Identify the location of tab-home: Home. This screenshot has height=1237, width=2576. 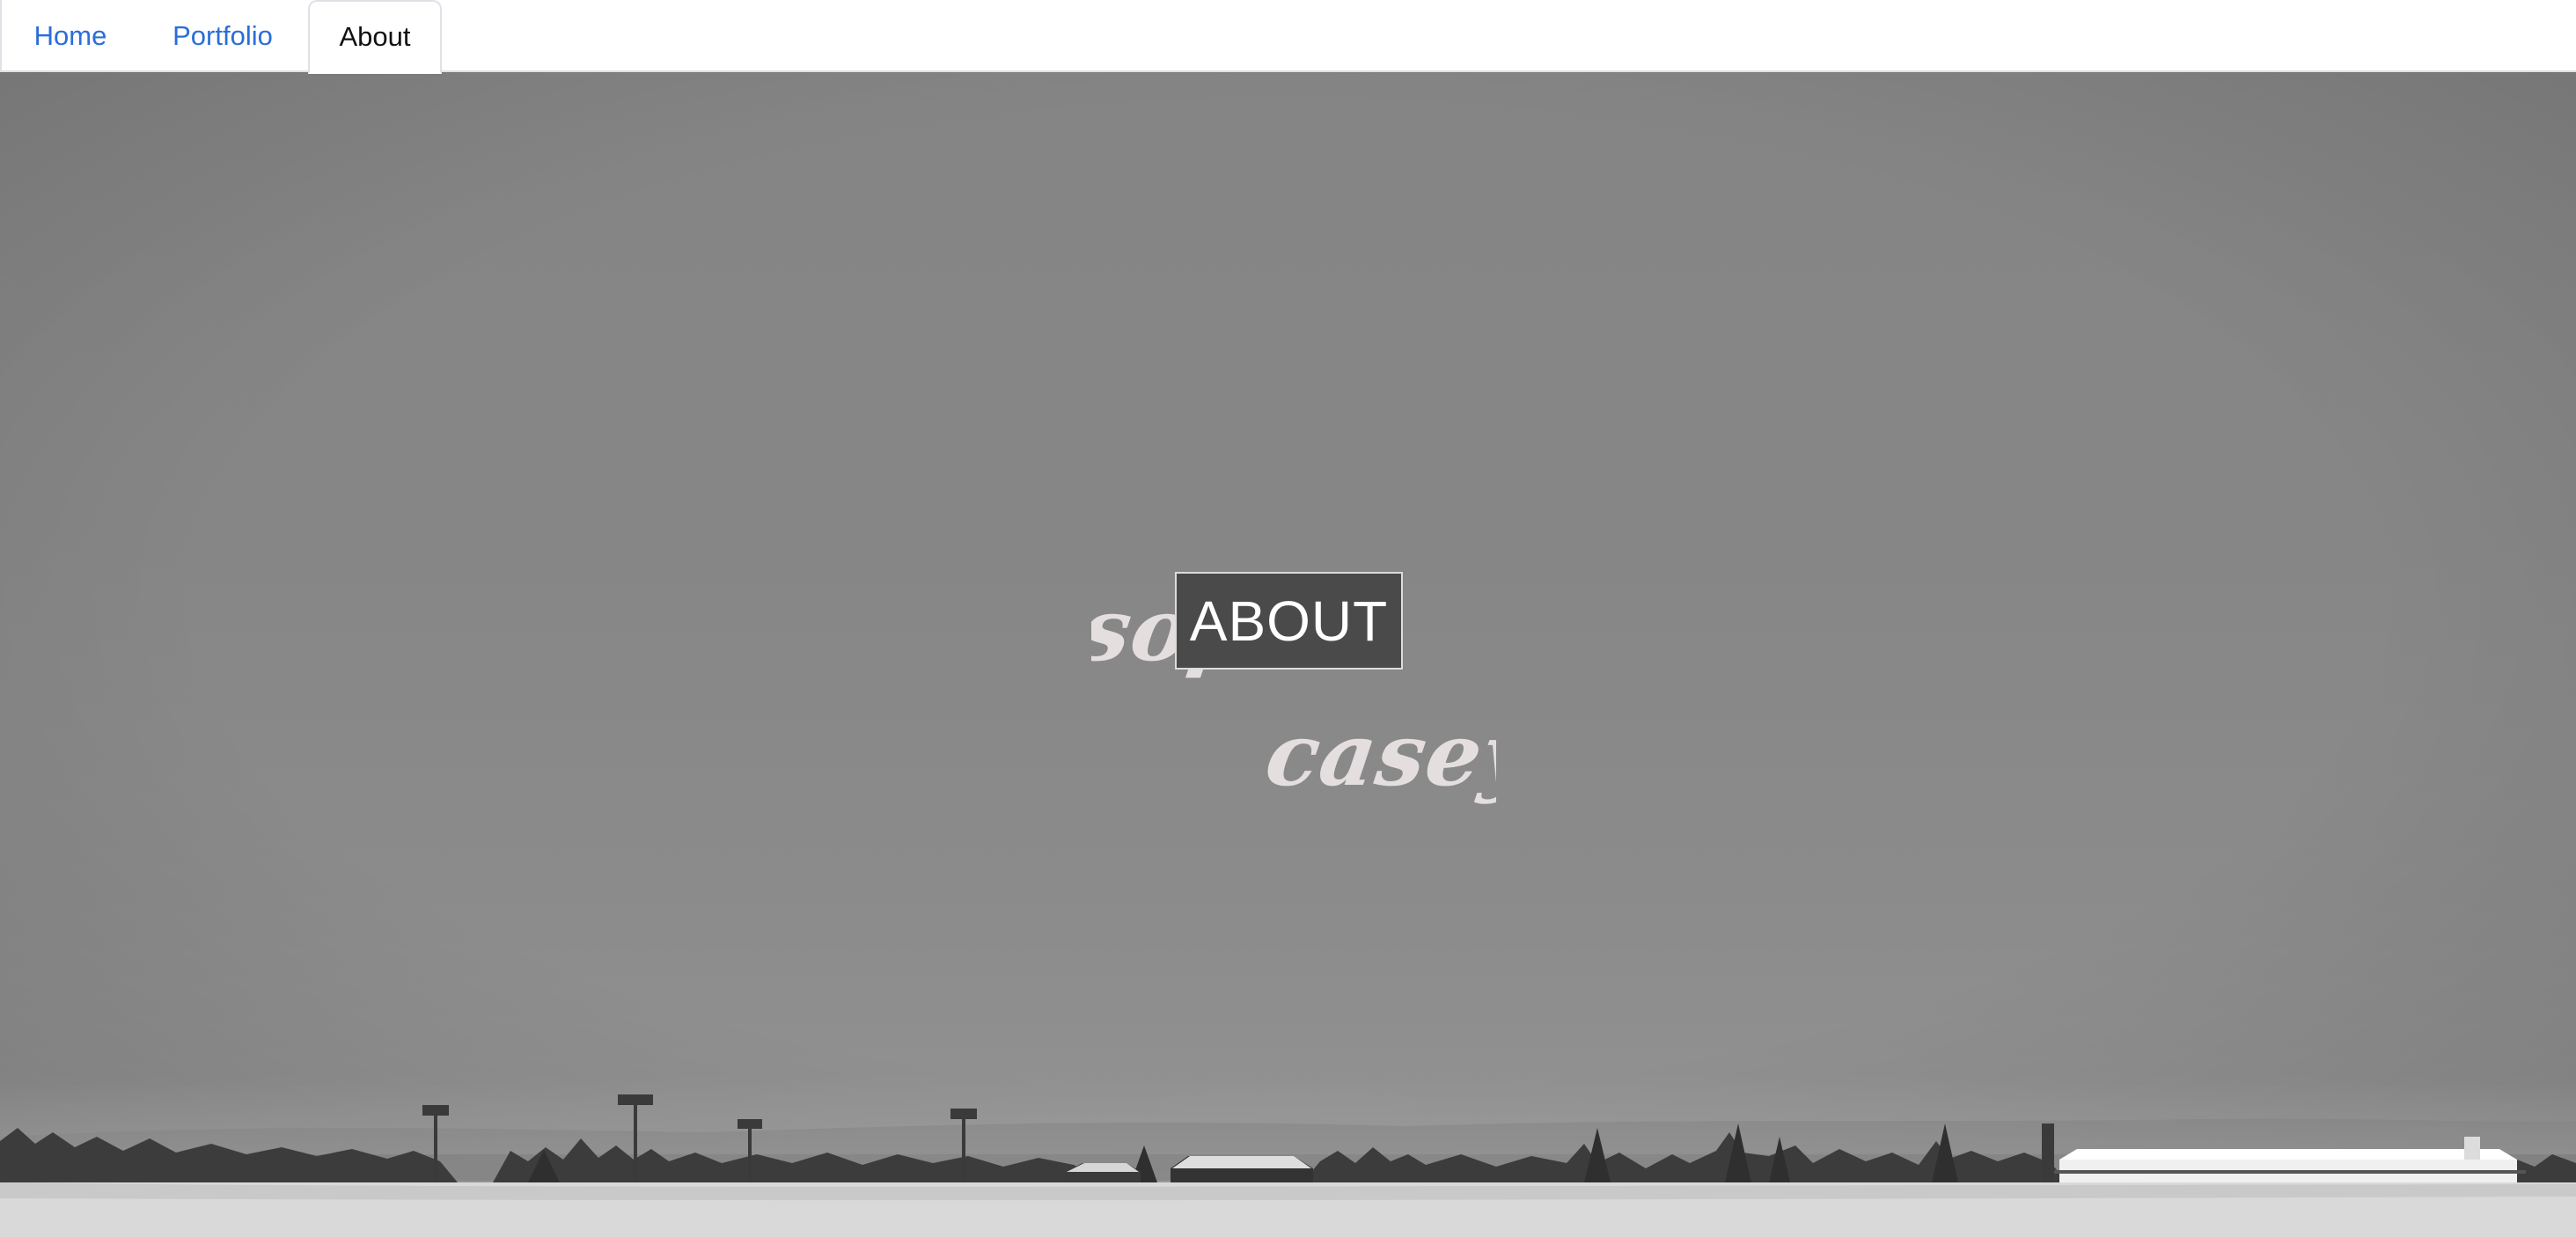
(70, 36).